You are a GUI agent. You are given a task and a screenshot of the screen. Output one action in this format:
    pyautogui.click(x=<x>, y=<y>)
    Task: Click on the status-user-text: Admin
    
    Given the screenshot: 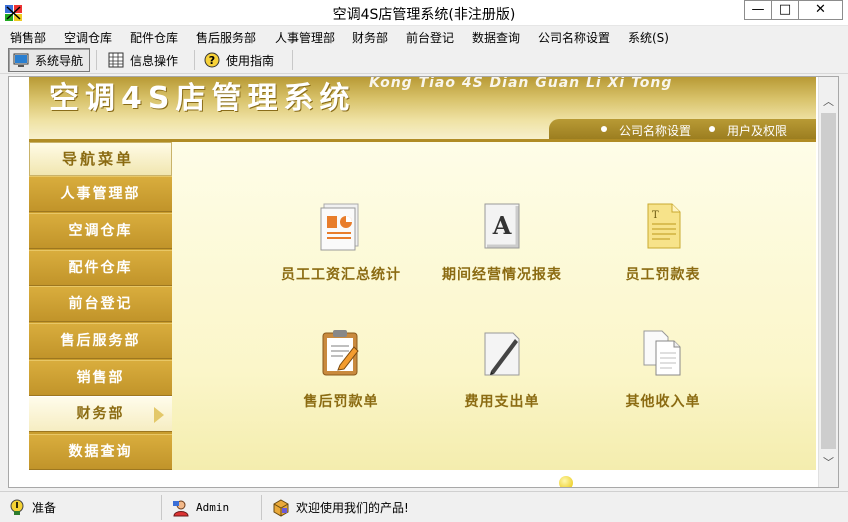 What is the action you would take?
    pyautogui.click(x=213, y=507)
    